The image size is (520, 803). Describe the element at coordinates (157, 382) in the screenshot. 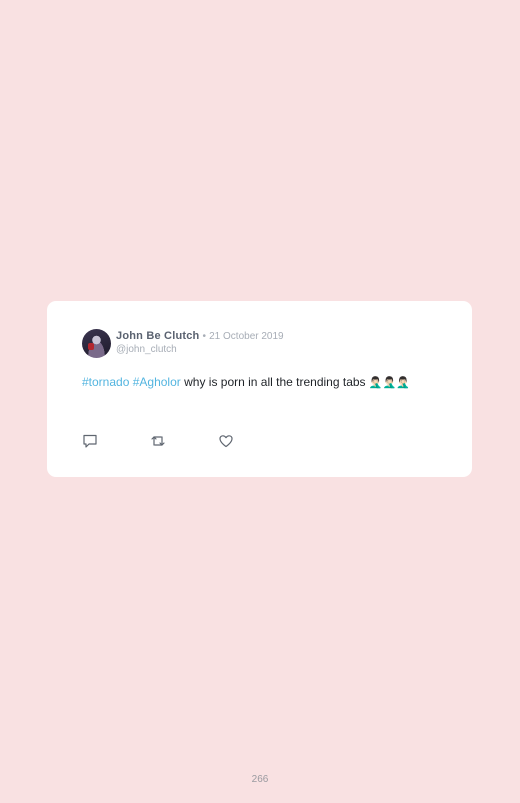

I see `hashtag-agholor: #Agholor` at that location.